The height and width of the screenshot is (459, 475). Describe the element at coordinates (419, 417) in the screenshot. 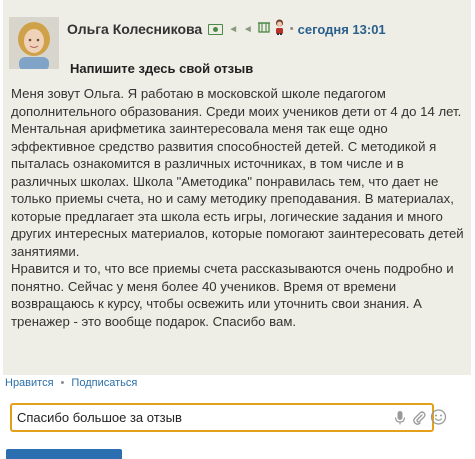

I see `paperclip-icon` at that location.